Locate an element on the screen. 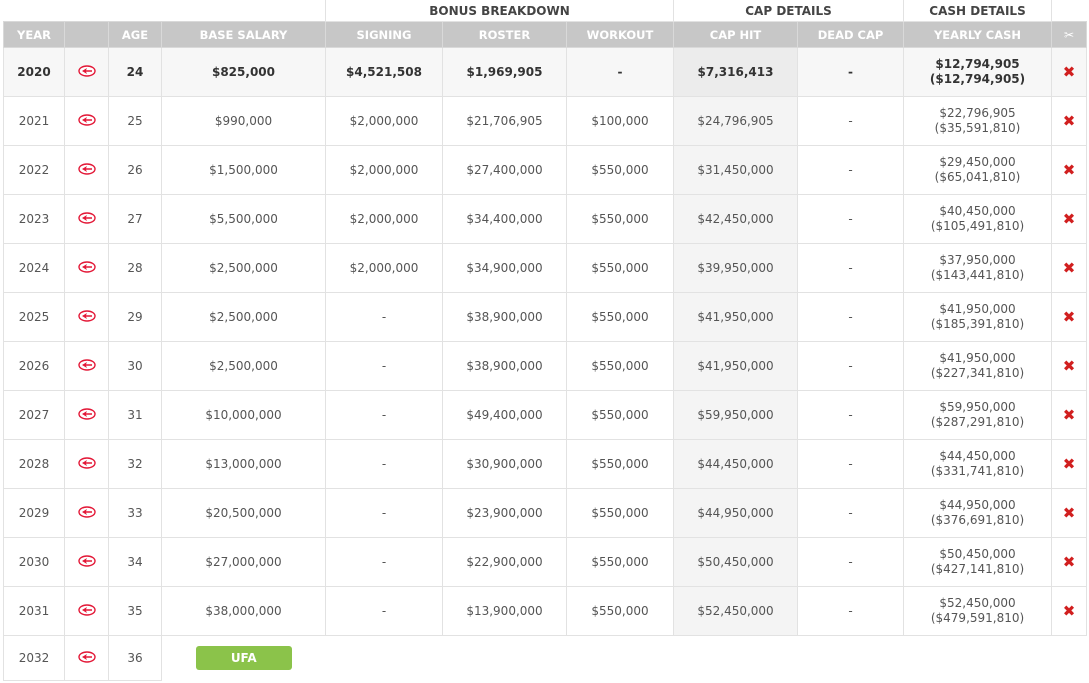 The width and height of the screenshot is (1089, 683). group-header-blank-right is located at coordinates (1069, 11).